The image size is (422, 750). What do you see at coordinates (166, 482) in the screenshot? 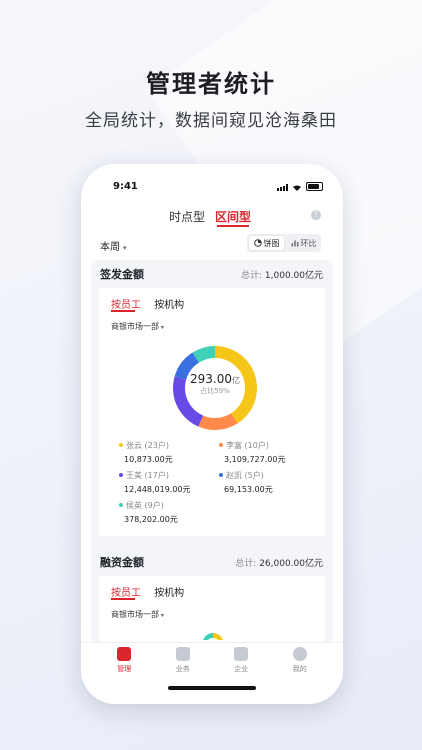
I see `legend-item: 王美 (17户) 12,448,019.00元` at bounding box center [166, 482].